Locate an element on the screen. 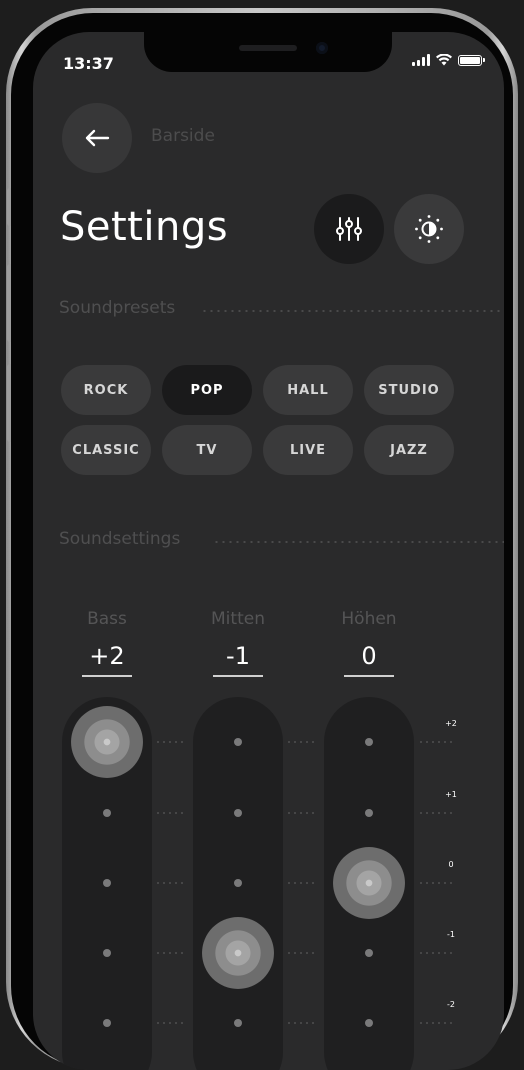 The width and height of the screenshot is (524, 1070). status-icons is located at coordinates (448, 60).